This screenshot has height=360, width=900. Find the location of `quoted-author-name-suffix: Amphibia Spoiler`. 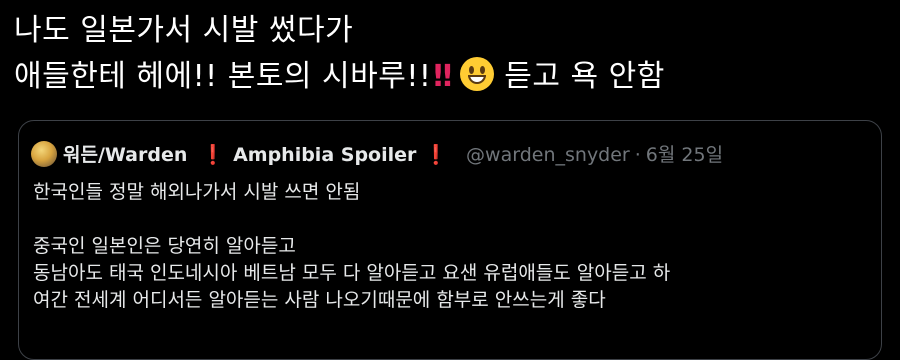

quoted-author-name-suffix: Amphibia Spoiler is located at coordinates (324, 155).